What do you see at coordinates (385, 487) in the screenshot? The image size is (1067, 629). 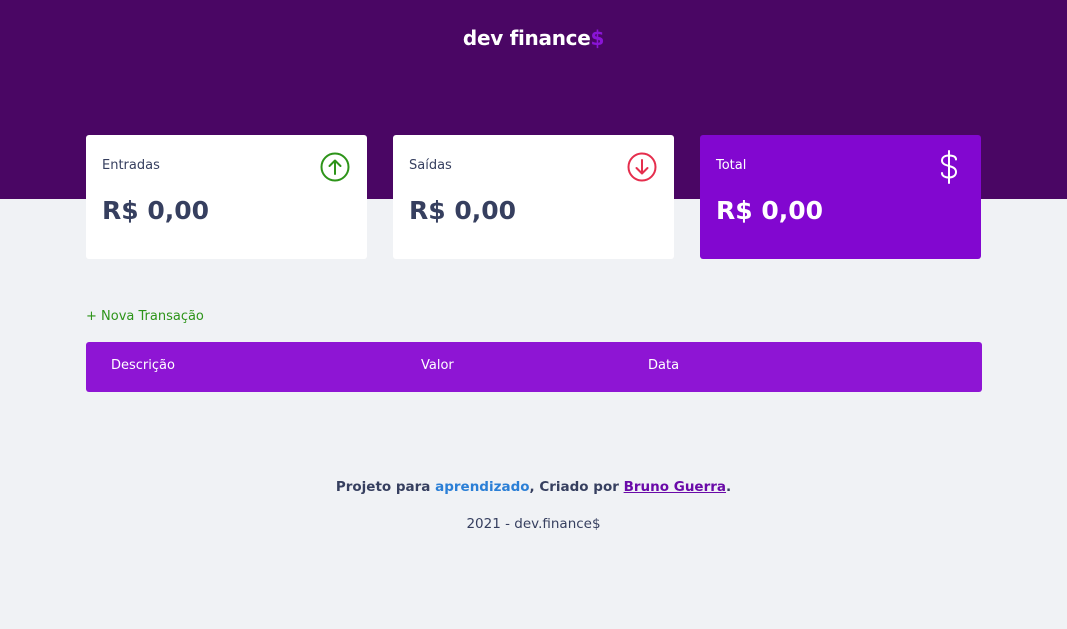 I see `footer-prefix: Projeto para` at bounding box center [385, 487].